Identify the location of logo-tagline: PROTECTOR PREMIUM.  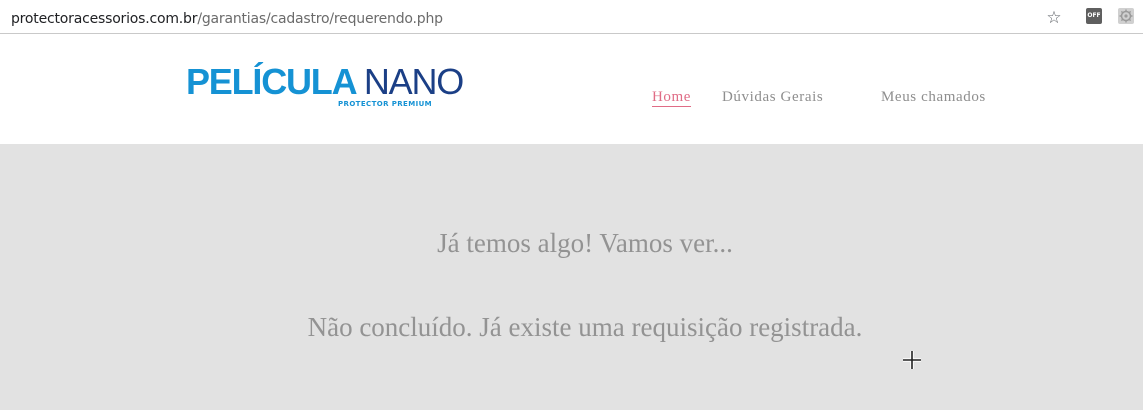
(385, 104).